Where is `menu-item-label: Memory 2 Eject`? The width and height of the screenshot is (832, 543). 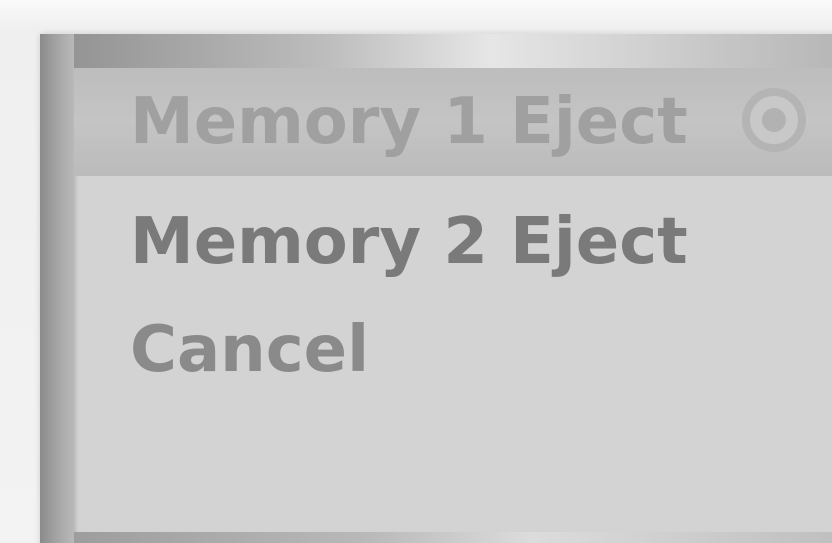
menu-item-label: Memory 2 Eject is located at coordinates (409, 242).